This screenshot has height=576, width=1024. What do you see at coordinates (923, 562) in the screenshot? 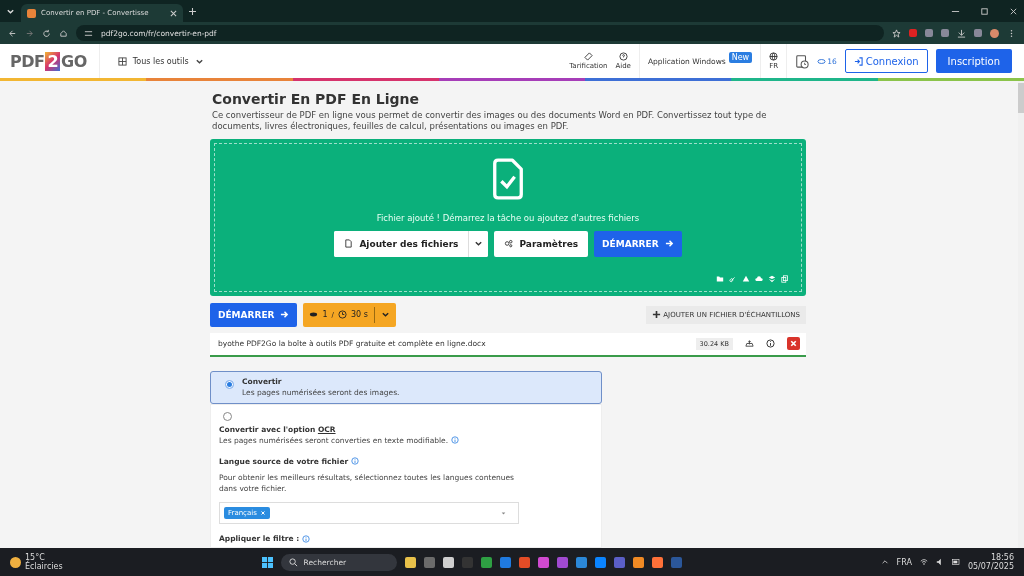
I see `wifi-icon` at bounding box center [923, 562].